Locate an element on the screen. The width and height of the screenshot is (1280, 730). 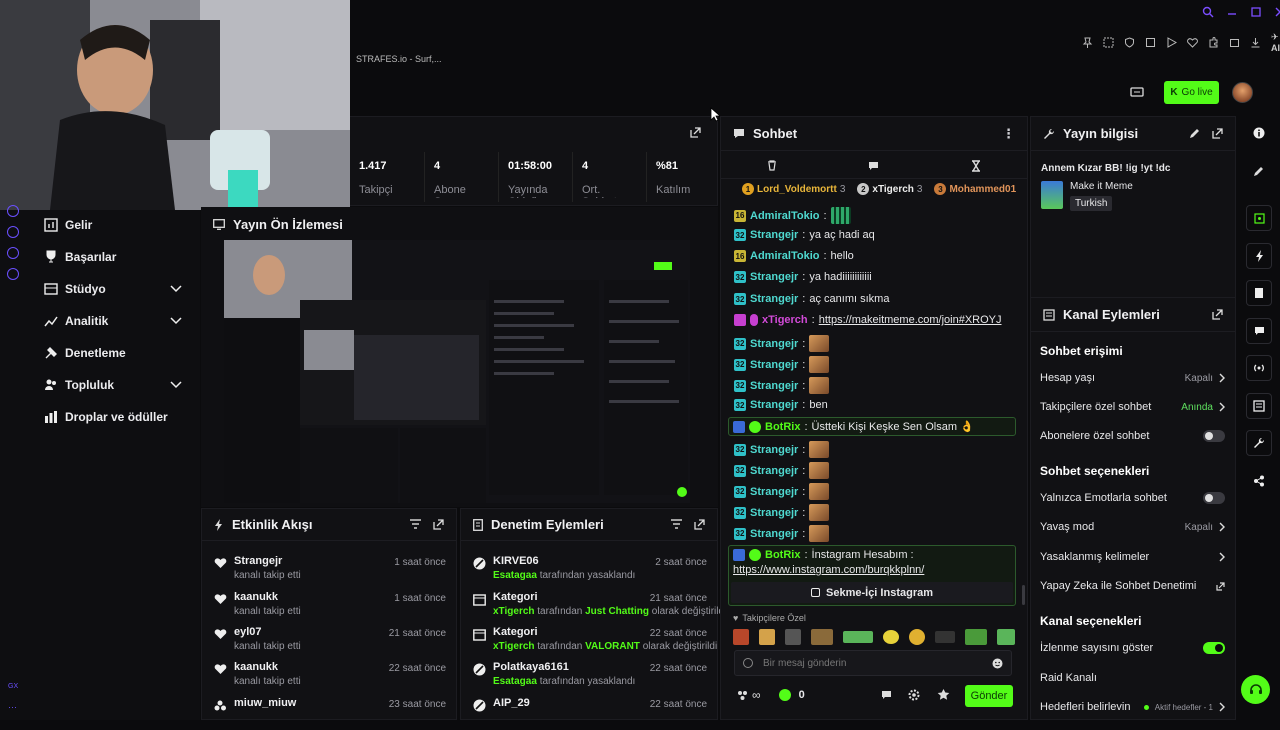
category-name: Make it Meme is located at coordinates (1101, 186).